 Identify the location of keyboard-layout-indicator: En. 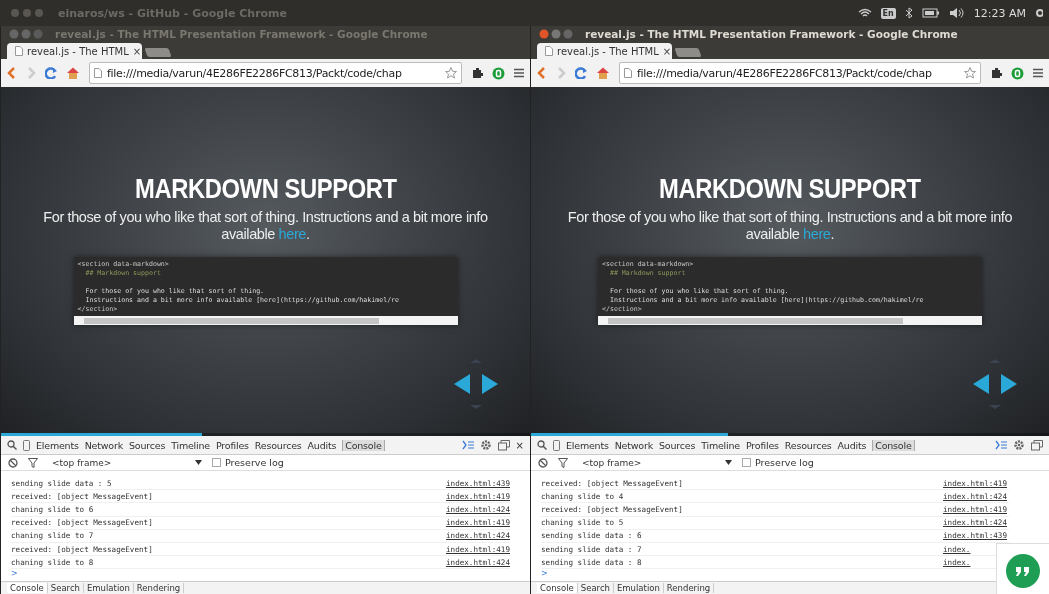
(888, 13).